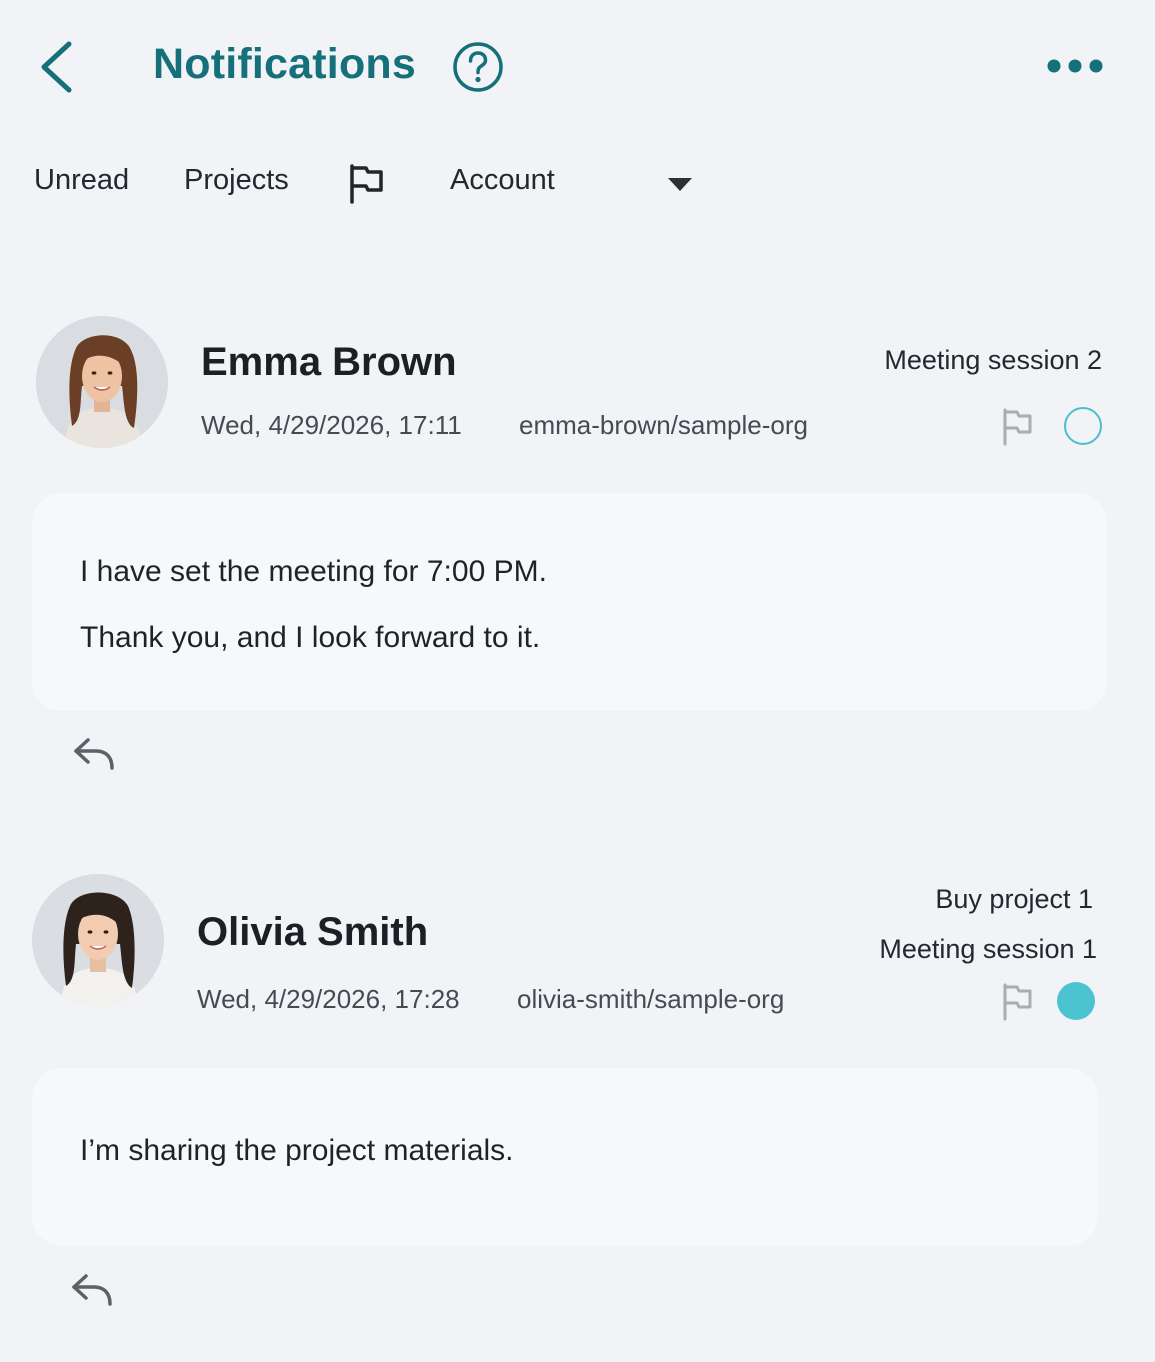  I want to click on chevron-left-icon, so click(56, 67).